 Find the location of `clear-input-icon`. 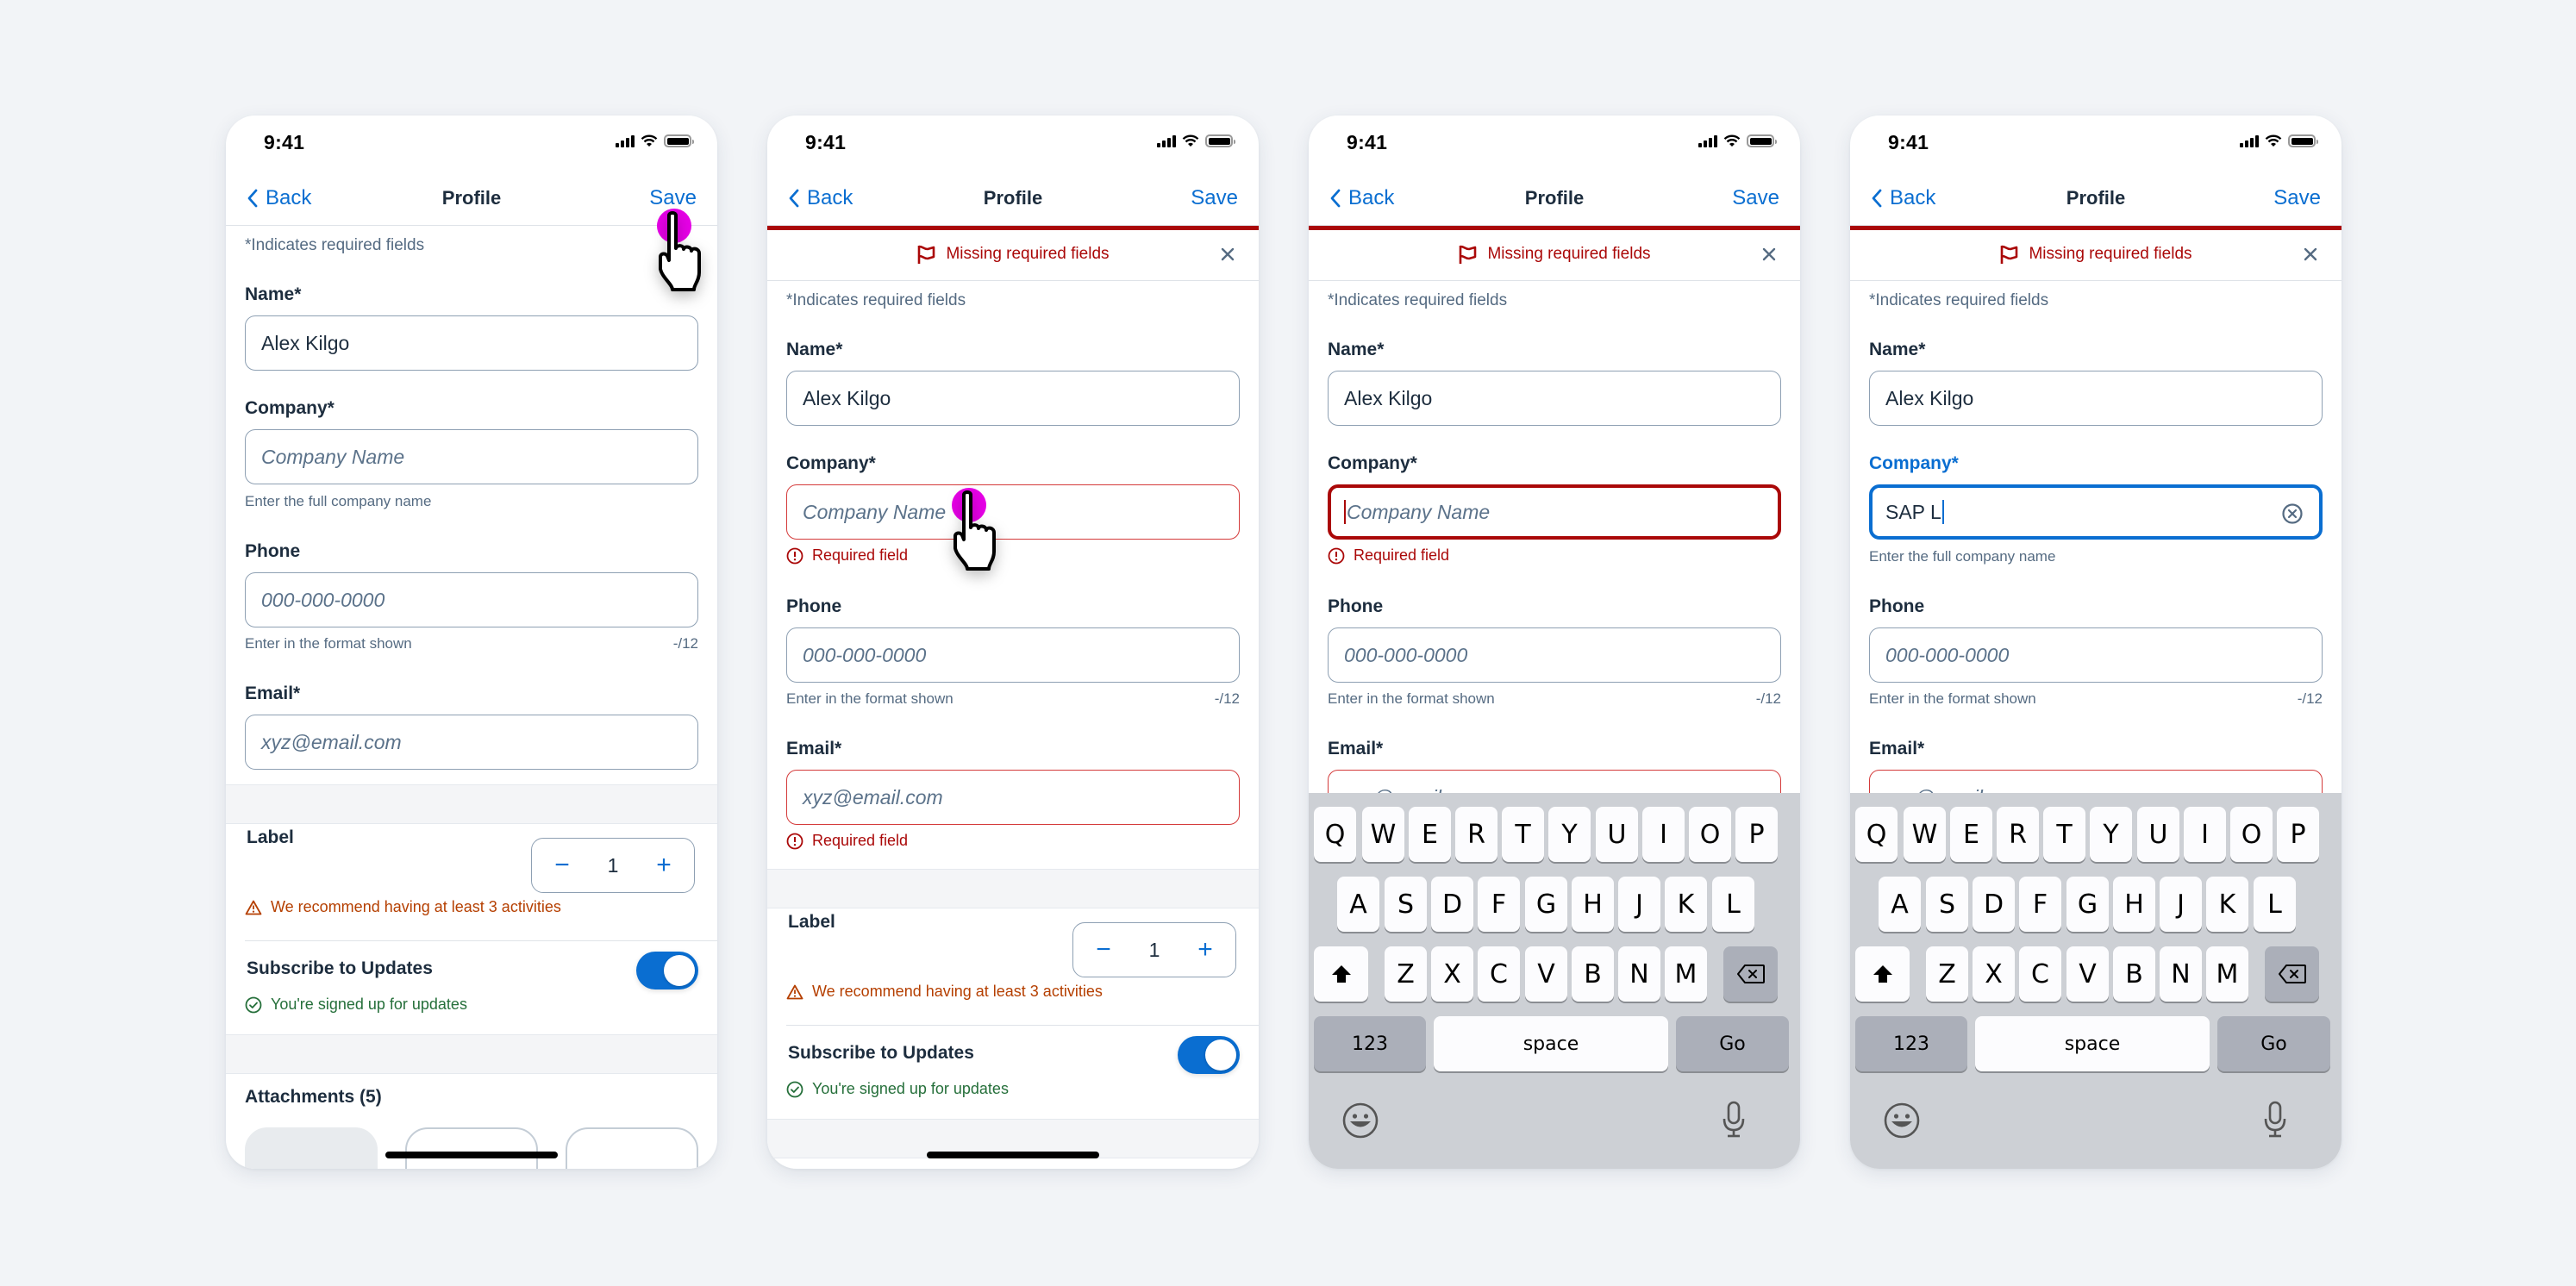

clear-input-icon is located at coordinates (2292, 514).